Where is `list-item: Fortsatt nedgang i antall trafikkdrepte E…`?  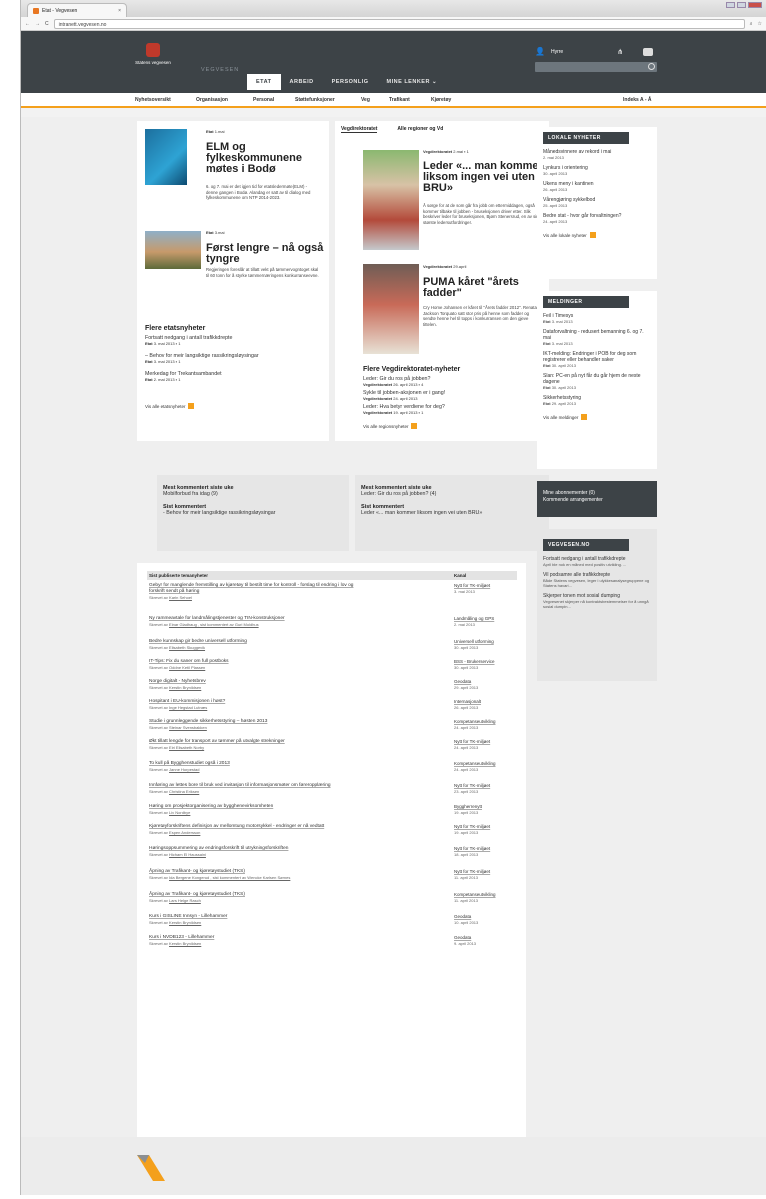 list-item: Fortsatt nedgang i antall trafikkdrepte E… is located at coordinates (235, 340).